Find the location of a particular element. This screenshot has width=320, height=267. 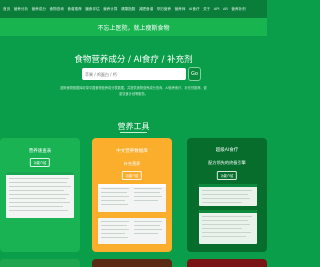

nav-item-home: 首页 is located at coordinates (6, 9).